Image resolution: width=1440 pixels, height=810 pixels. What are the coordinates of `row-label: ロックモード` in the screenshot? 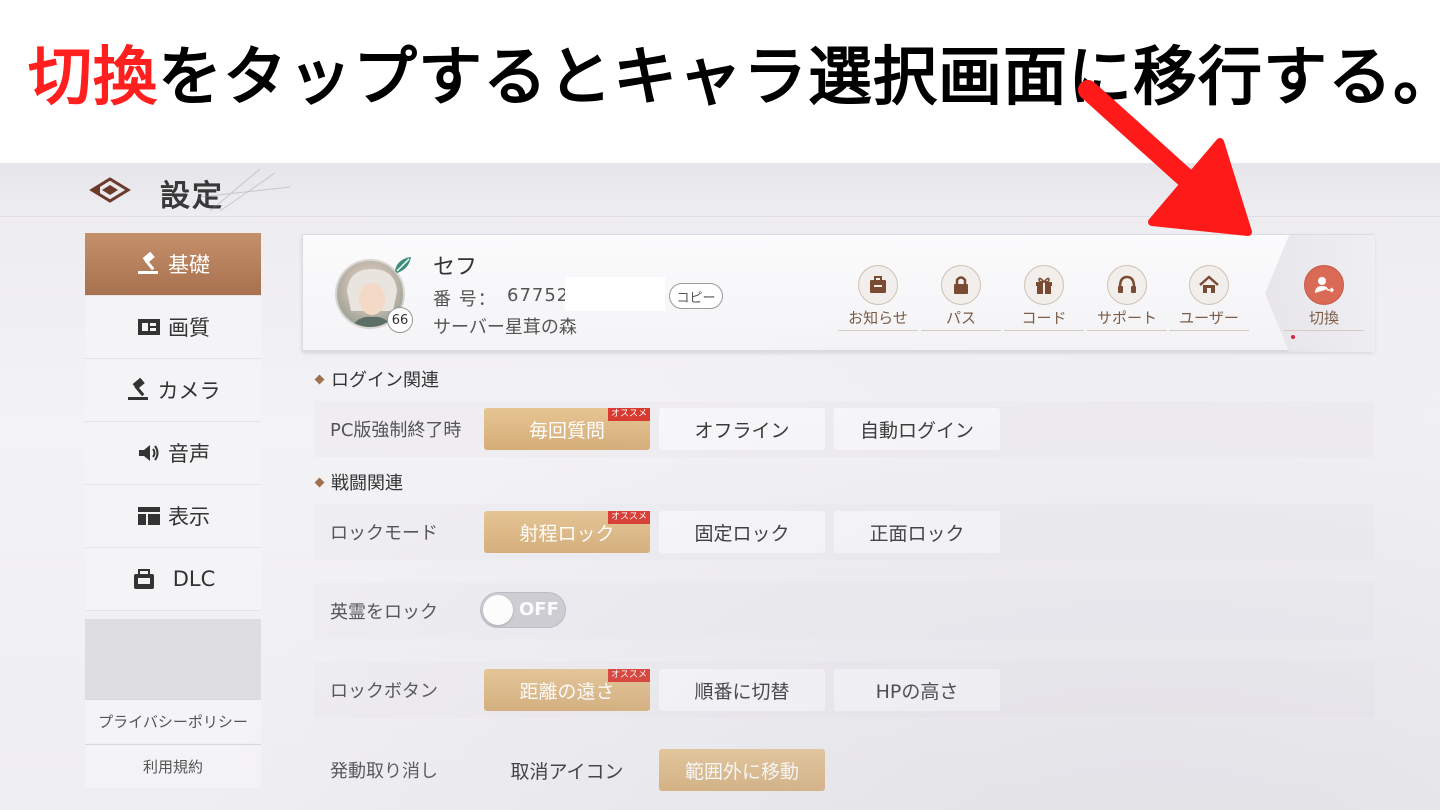 It's located at (384, 533).